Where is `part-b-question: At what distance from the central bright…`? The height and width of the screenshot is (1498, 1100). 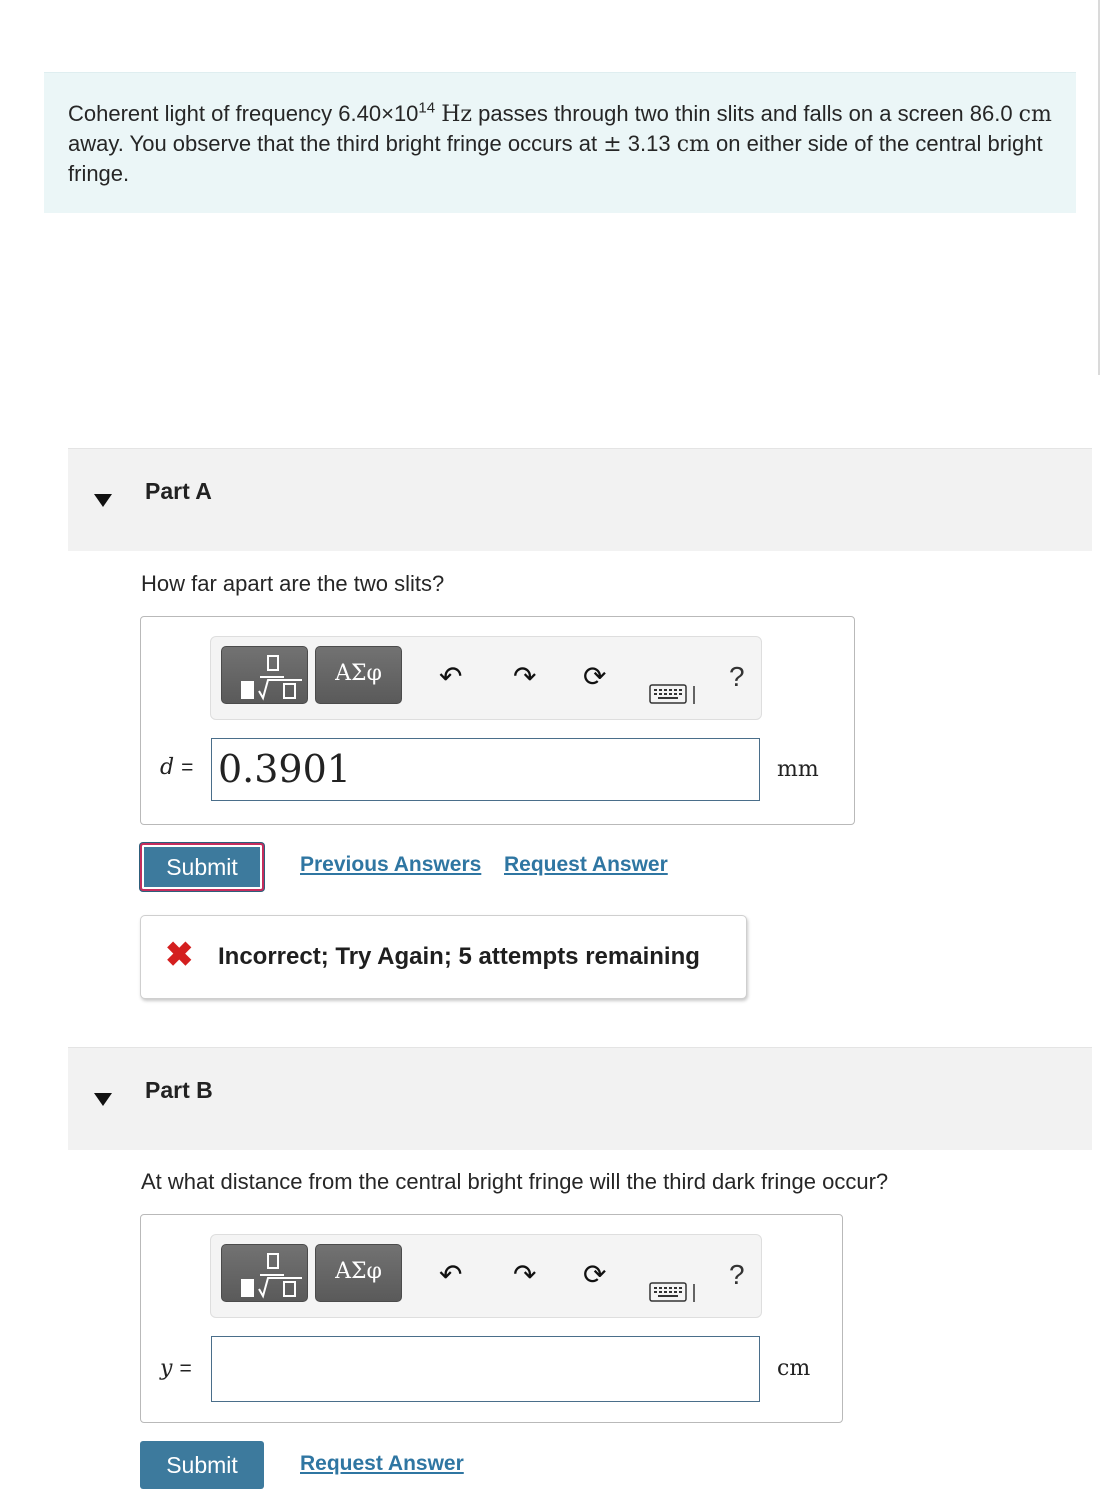 part-b-question: At what distance from the central bright… is located at coordinates (515, 1181).